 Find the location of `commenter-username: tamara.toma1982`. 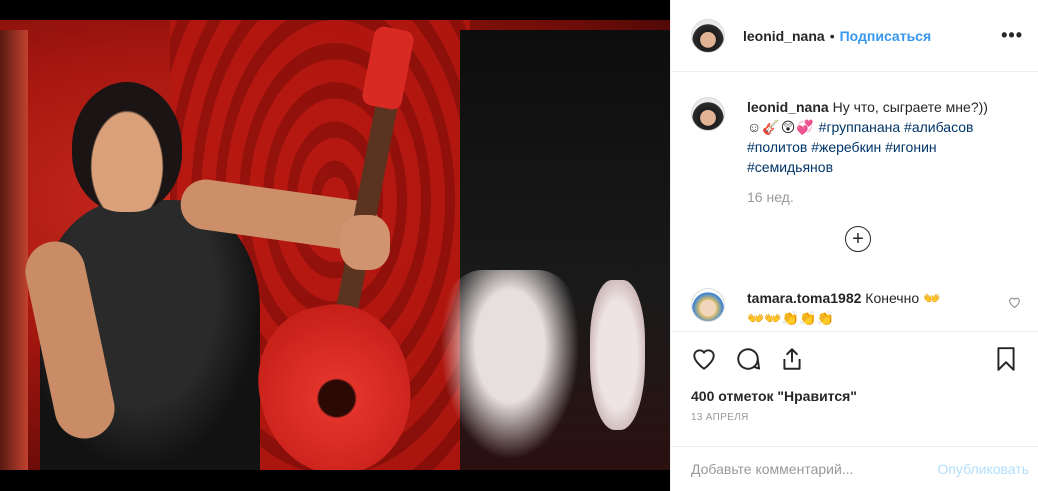

commenter-username: tamara.toma1982 is located at coordinates (804, 298).